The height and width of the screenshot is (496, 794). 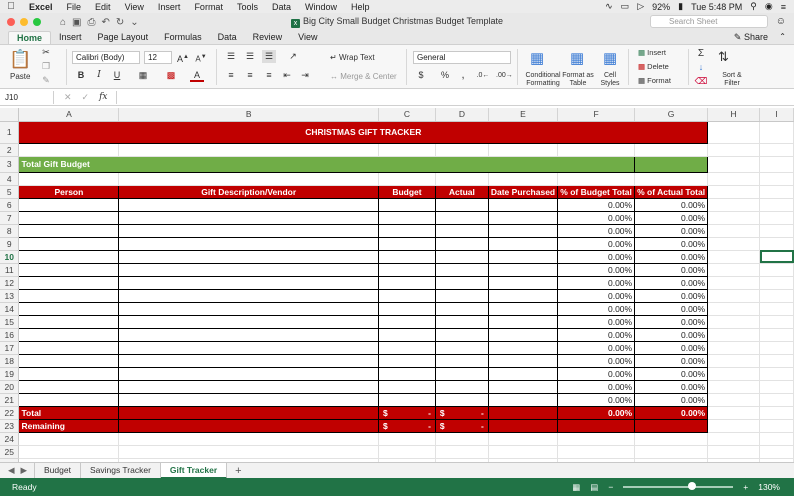 What do you see at coordinates (171, 75) in the screenshot?
I see `fill-color-icon: ▩` at bounding box center [171, 75].